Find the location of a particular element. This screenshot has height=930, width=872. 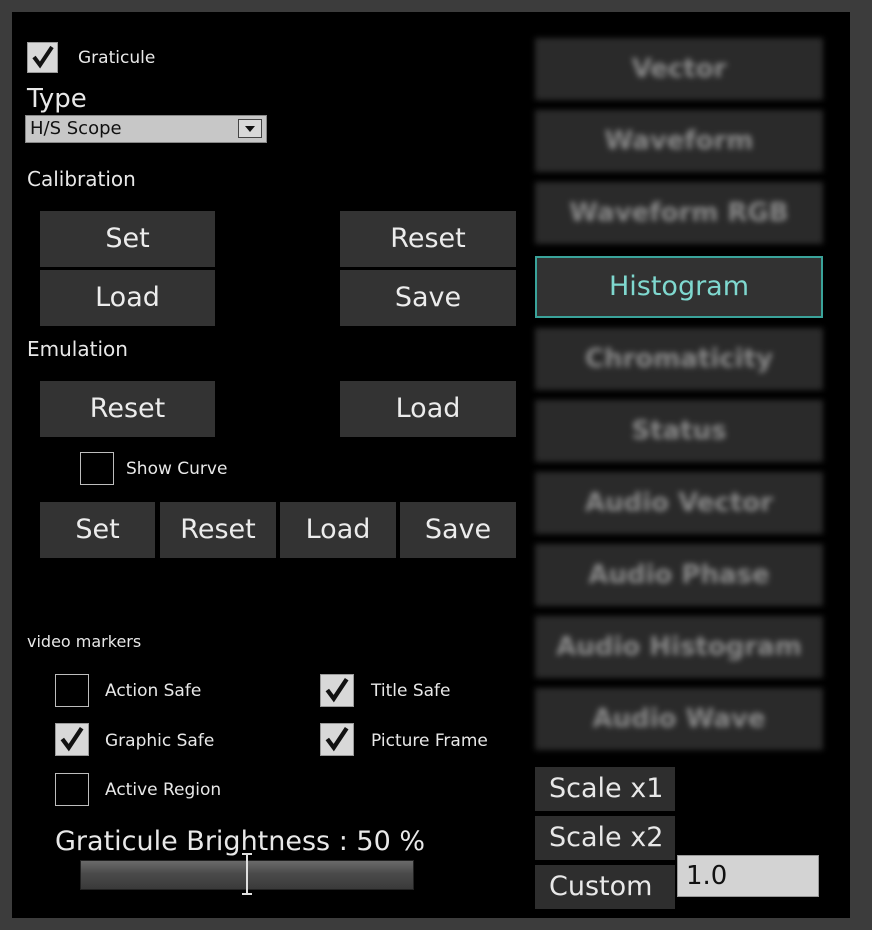

action-safe-checkbox is located at coordinates (72, 690).